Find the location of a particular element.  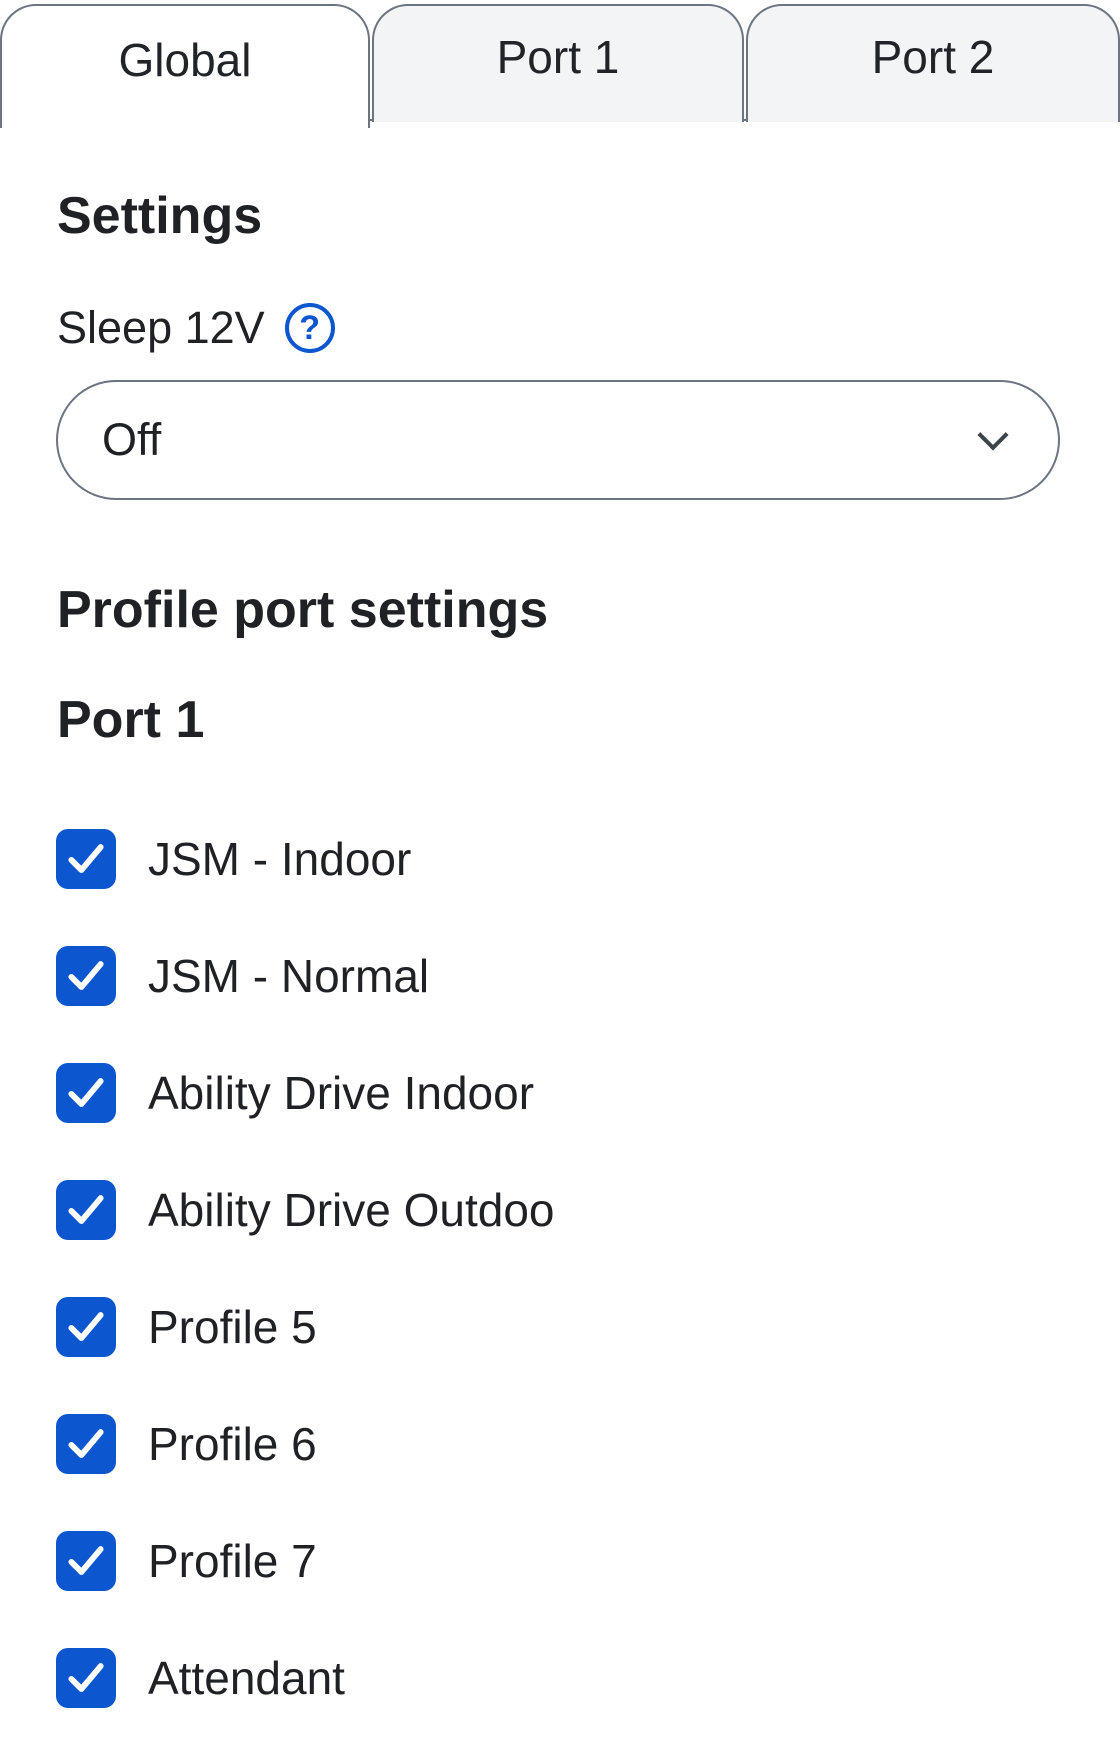

port-1-heading: Port 1 is located at coordinates (131, 720).